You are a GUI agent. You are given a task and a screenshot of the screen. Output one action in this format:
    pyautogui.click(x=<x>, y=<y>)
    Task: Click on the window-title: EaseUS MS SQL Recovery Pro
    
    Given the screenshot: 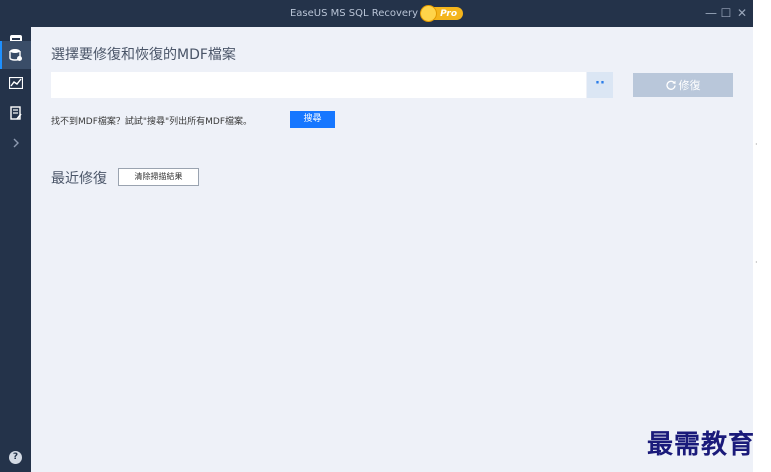 What is the action you would take?
    pyautogui.click(x=376, y=13)
    